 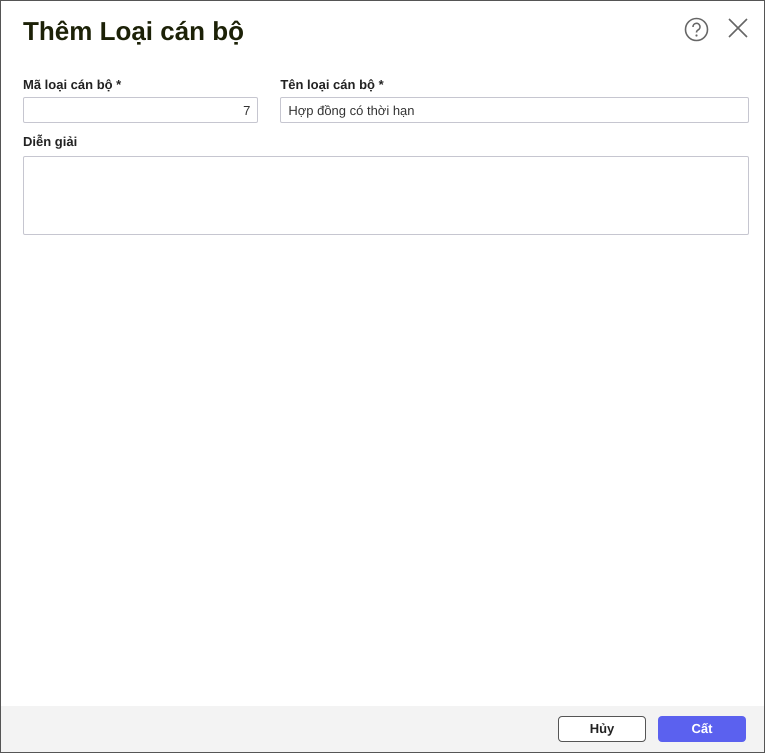 What do you see at coordinates (332, 85) in the screenshot?
I see `field-label: Tên loại cán bộ *` at bounding box center [332, 85].